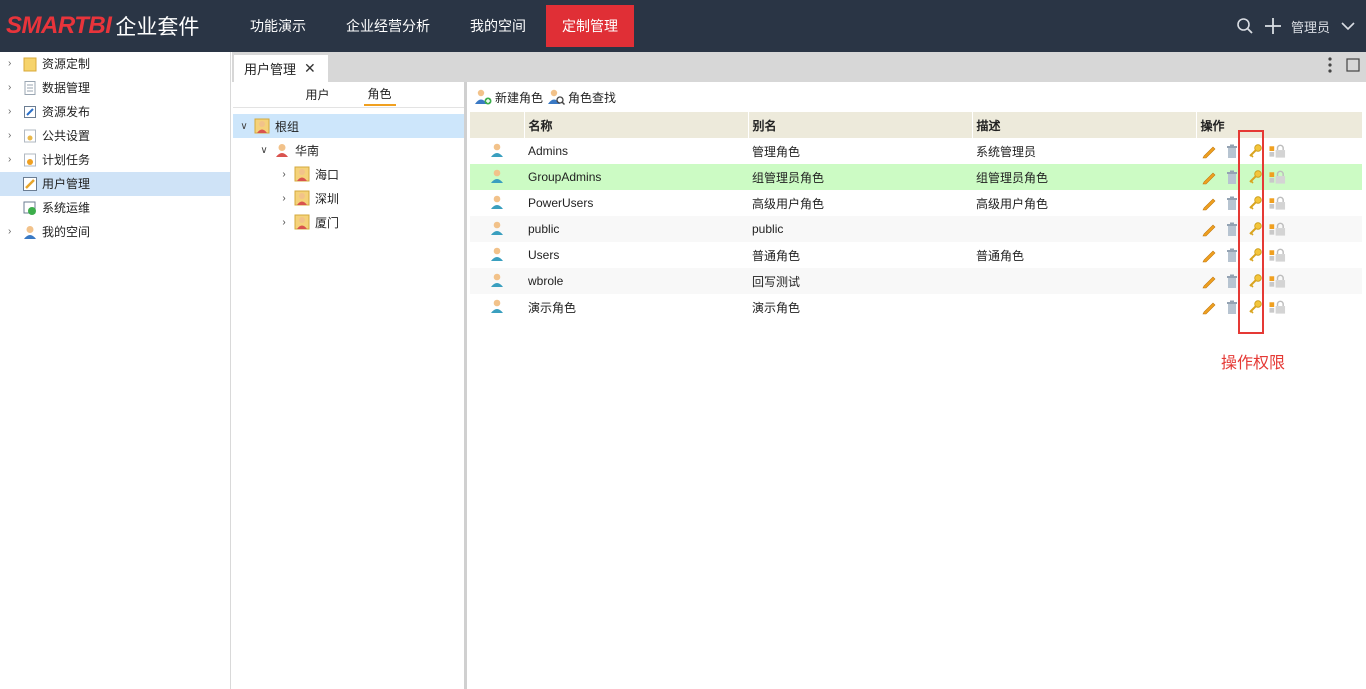  I want to click on subtab-users: 用户, so click(317, 94).